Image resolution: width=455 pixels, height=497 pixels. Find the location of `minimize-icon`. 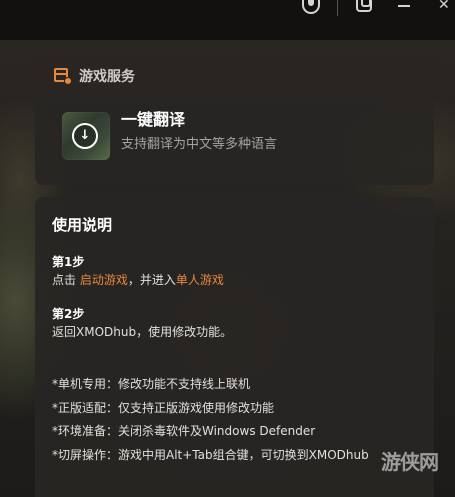

minimize-icon is located at coordinates (404, 6).